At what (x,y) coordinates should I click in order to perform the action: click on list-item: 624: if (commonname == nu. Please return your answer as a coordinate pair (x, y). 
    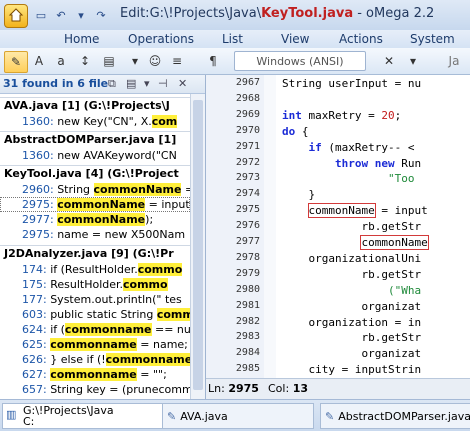
    Looking at the image, I should click on (95, 329).